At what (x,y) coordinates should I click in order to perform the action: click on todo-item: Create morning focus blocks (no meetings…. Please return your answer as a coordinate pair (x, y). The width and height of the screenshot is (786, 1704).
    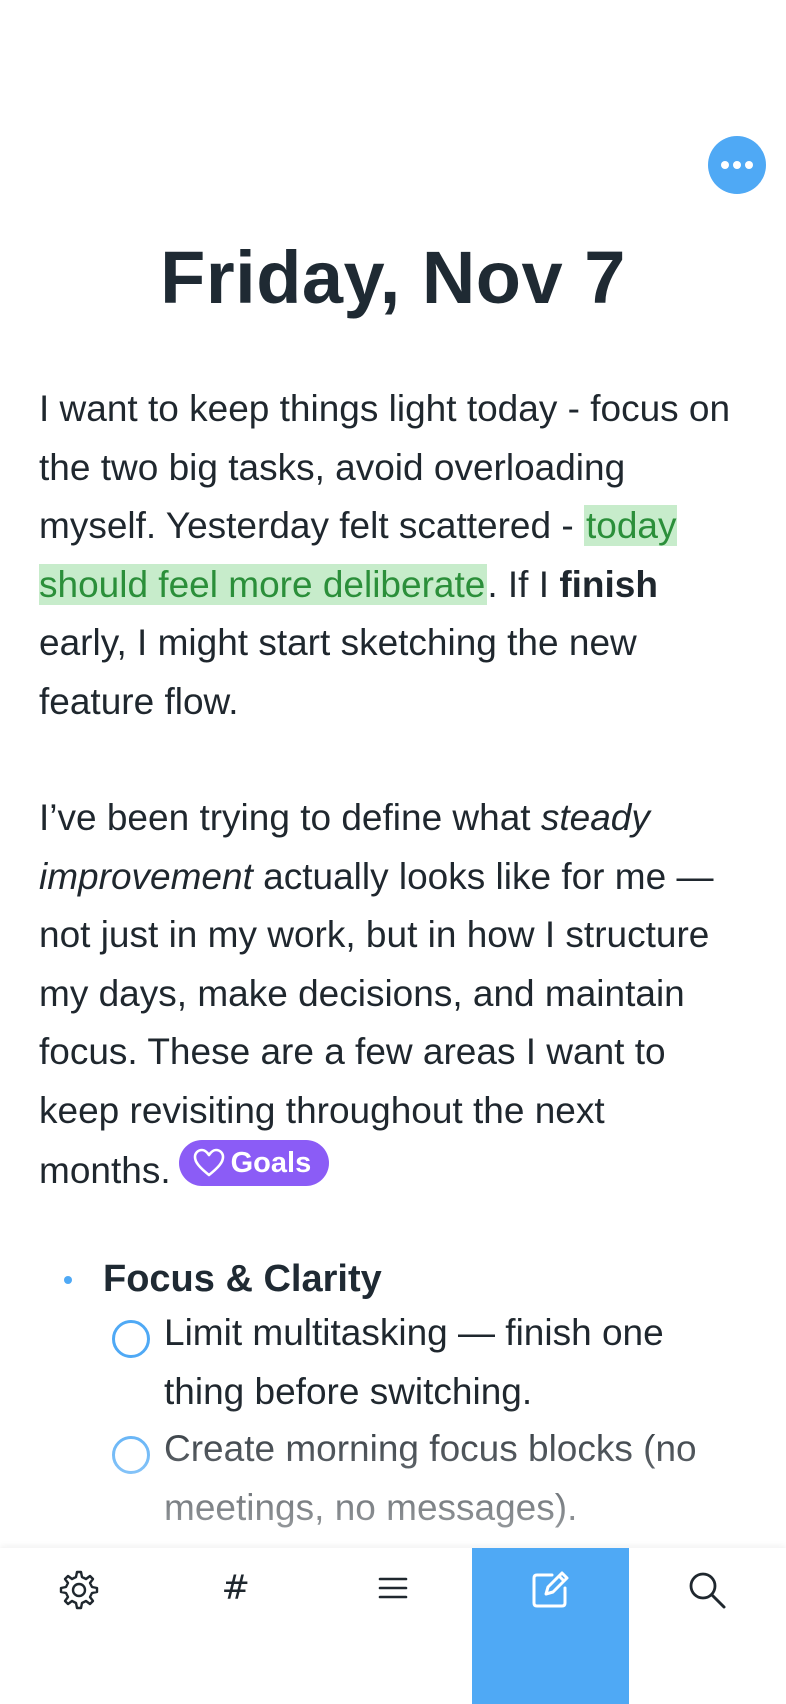
    Looking at the image, I should click on (428, 1482).